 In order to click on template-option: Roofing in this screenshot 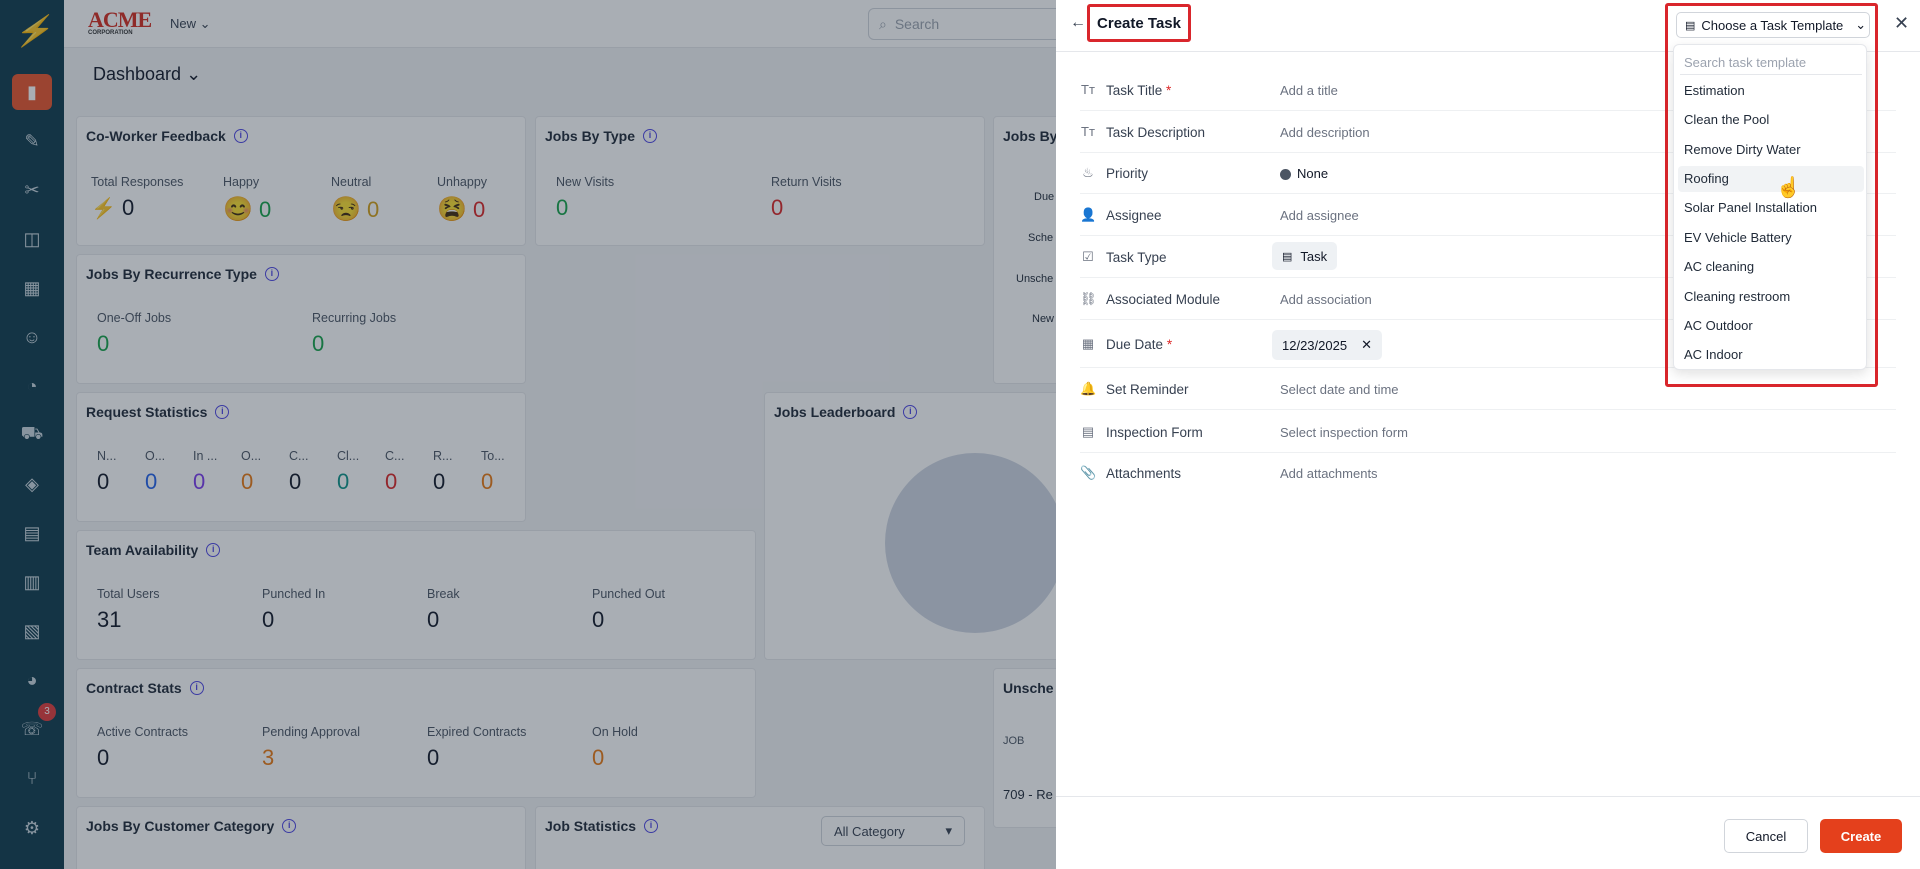, I will do `click(1771, 179)`.